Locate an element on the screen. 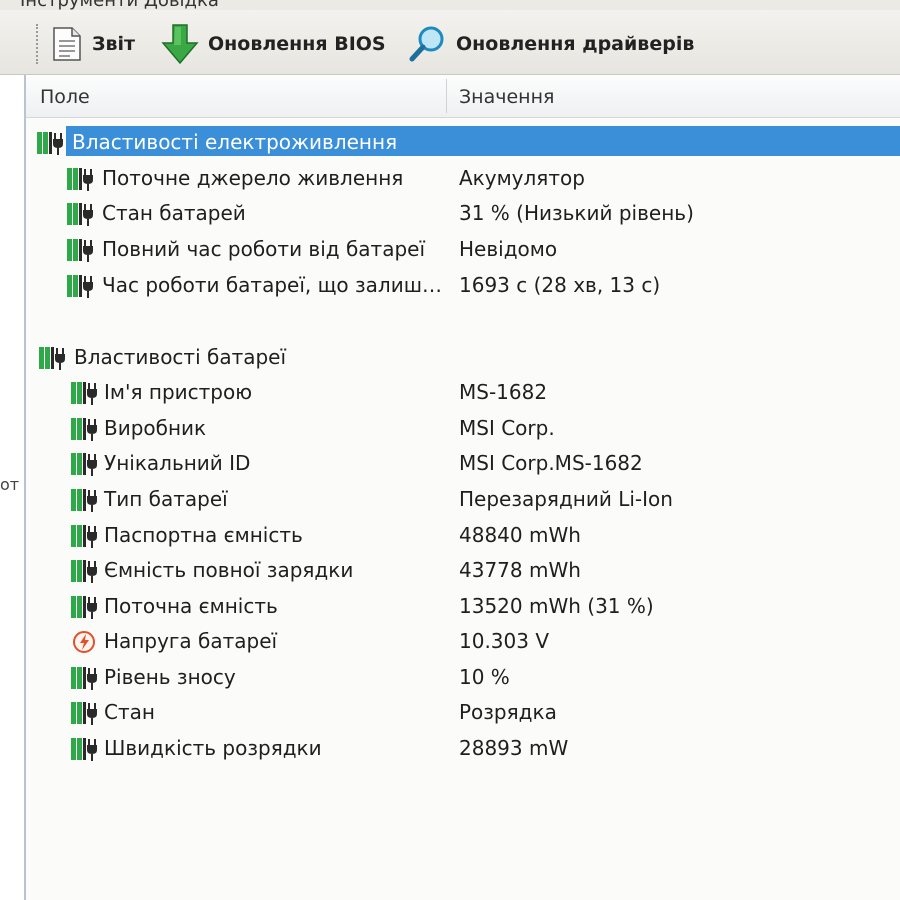  list-item: Рівень зносу 10 % is located at coordinates (463, 677).